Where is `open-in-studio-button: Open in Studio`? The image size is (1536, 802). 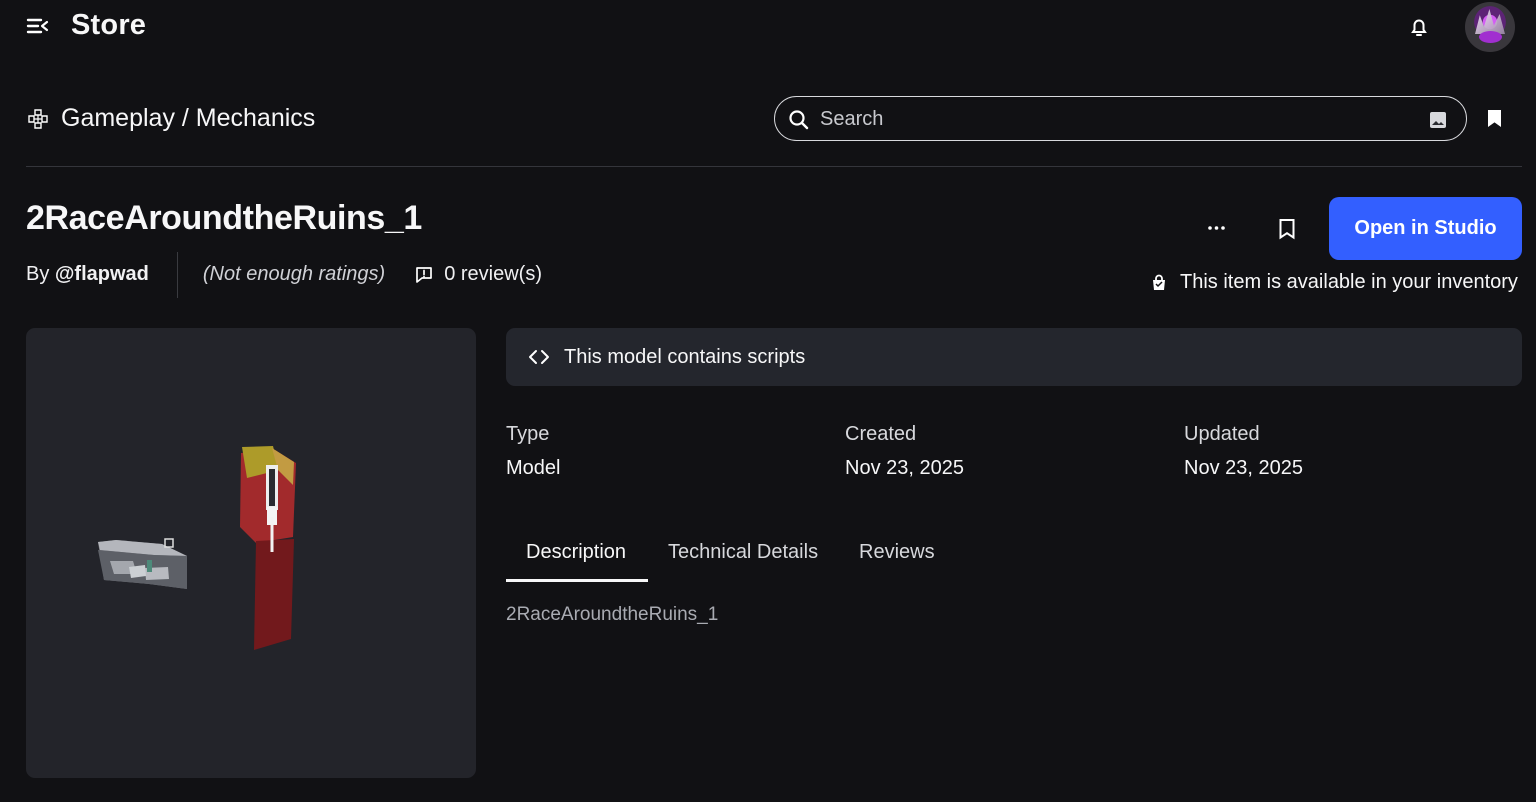 open-in-studio-button: Open in Studio is located at coordinates (1425, 228).